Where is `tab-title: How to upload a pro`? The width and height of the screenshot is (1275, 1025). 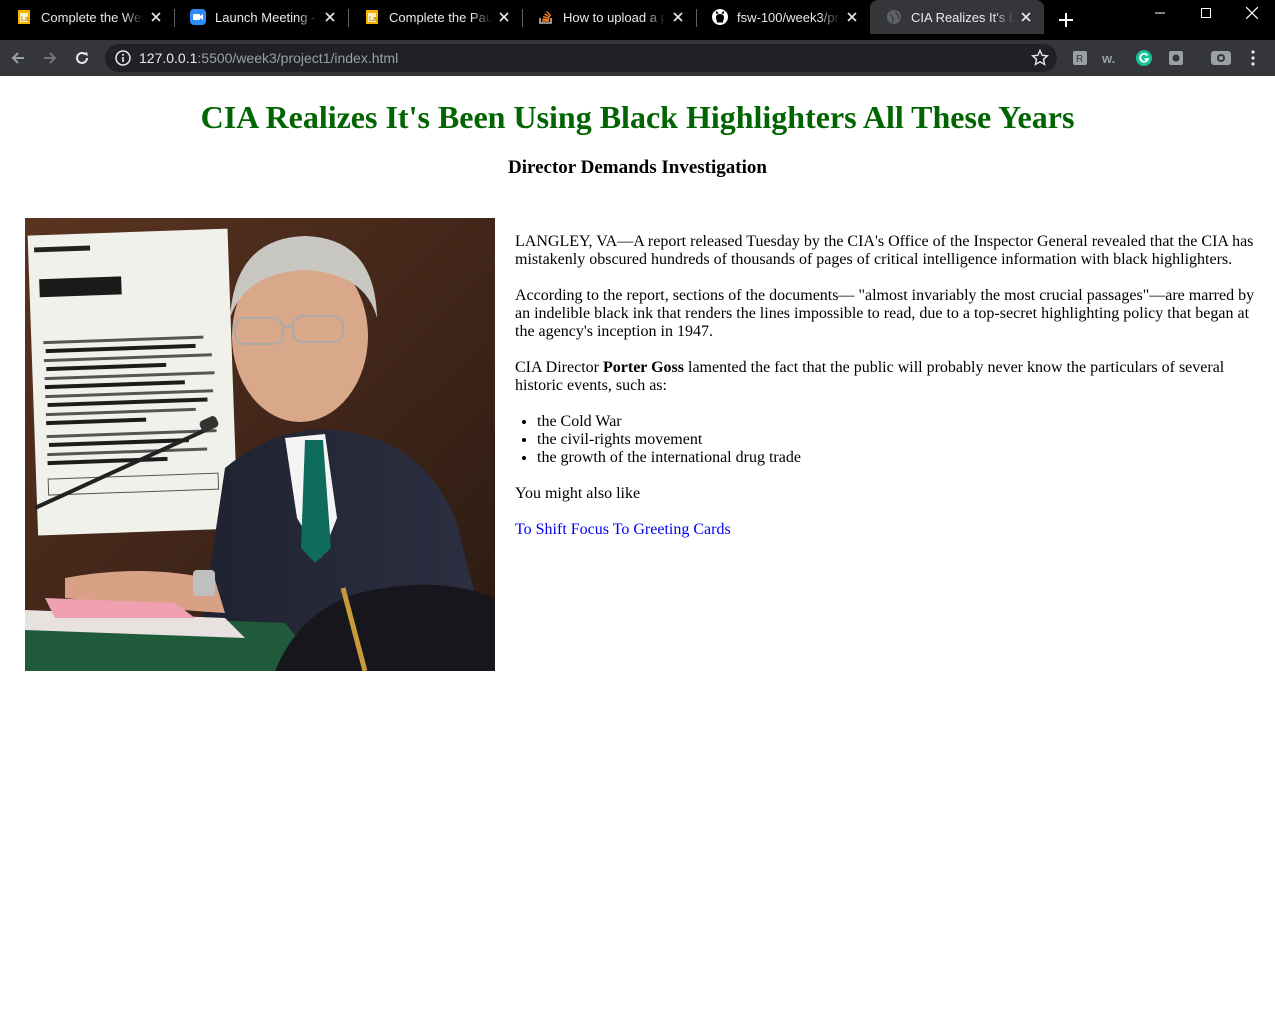 tab-title: How to upload a pro is located at coordinates (614, 17).